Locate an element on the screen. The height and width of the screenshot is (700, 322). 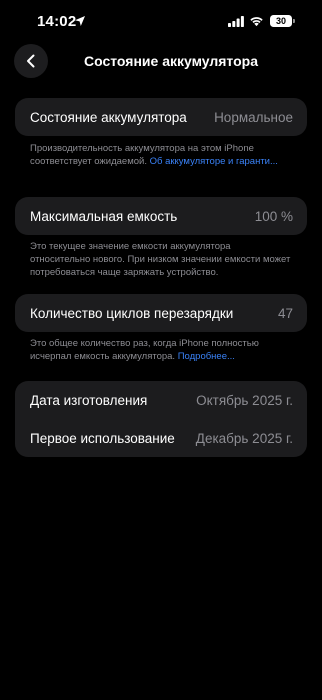
cycle-count-label: Количество циклов перезарядки is located at coordinates (132, 313).